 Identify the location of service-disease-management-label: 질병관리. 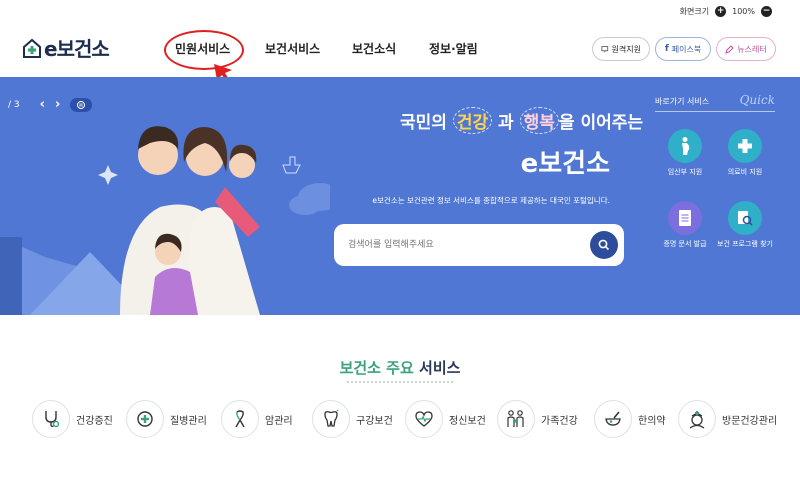
(188, 421).